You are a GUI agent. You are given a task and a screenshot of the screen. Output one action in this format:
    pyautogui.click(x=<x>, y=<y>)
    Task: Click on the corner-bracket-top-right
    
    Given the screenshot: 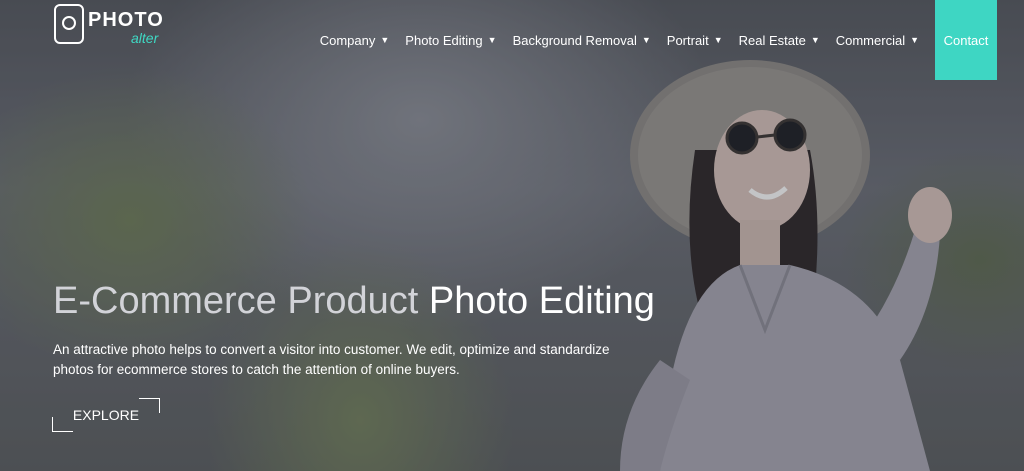 What is the action you would take?
    pyautogui.click(x=149, y=405)
    